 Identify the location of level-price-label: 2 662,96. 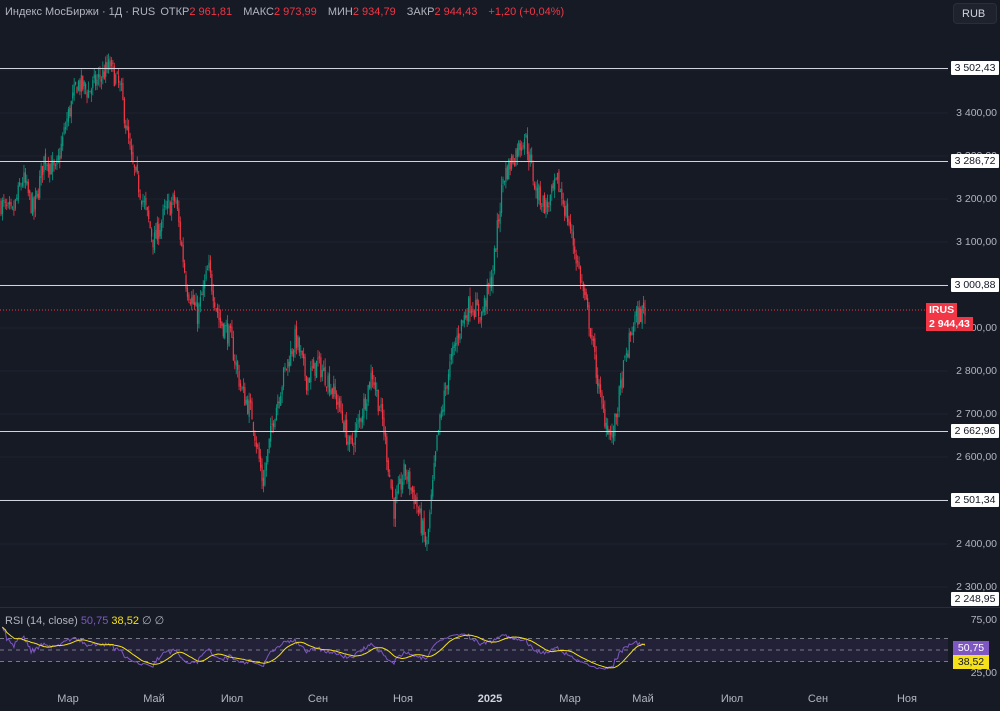
(975, 431).